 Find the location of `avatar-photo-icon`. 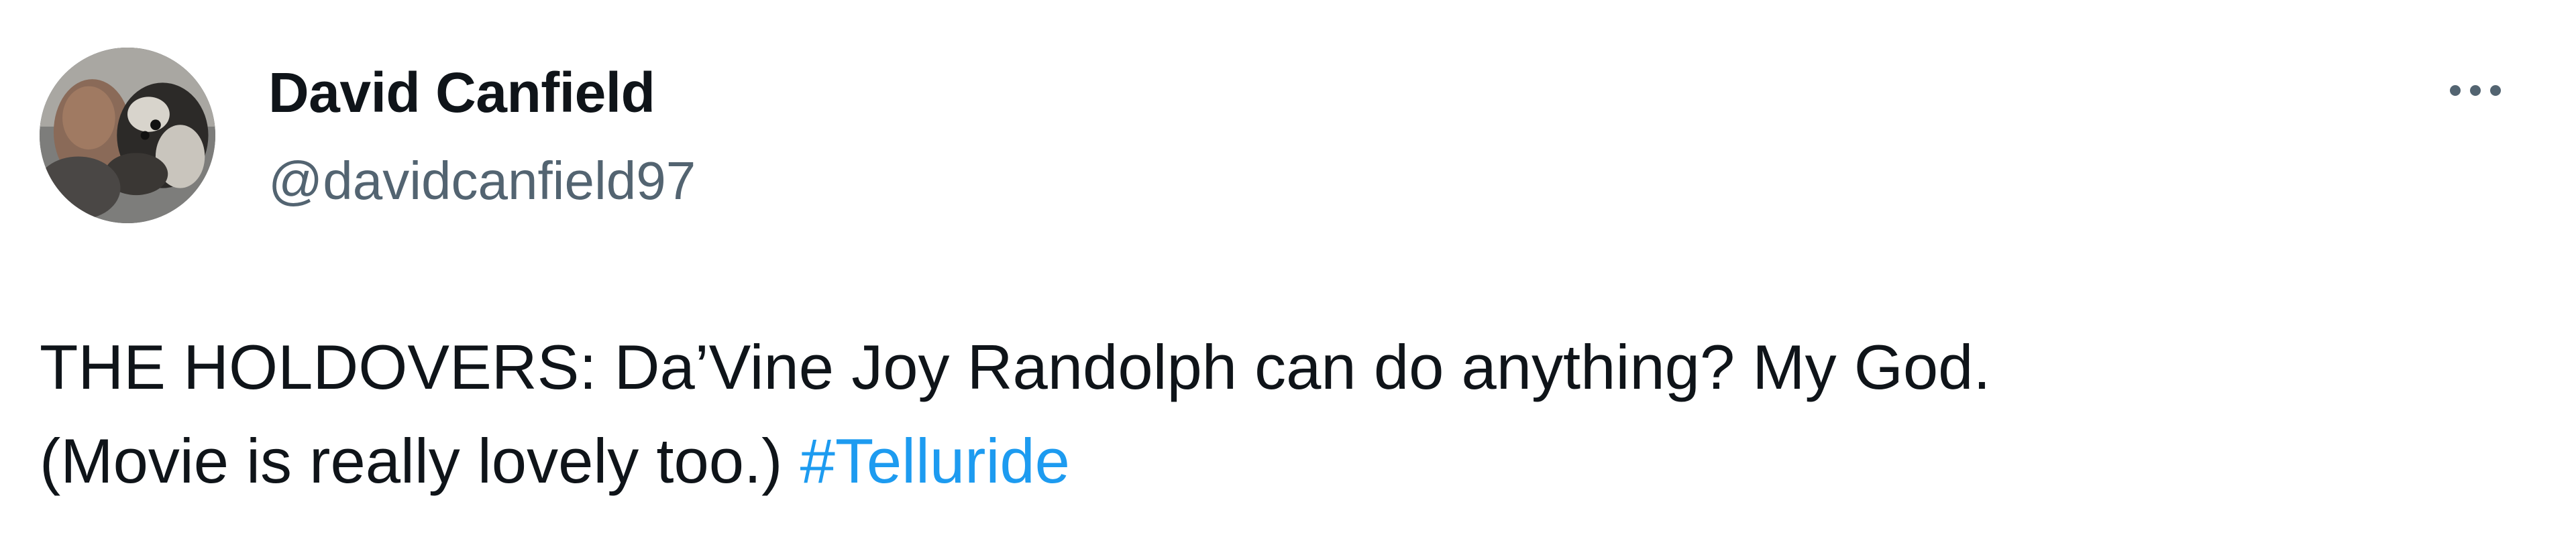

avatar-photo-icon is located at coordinates (127, 135).